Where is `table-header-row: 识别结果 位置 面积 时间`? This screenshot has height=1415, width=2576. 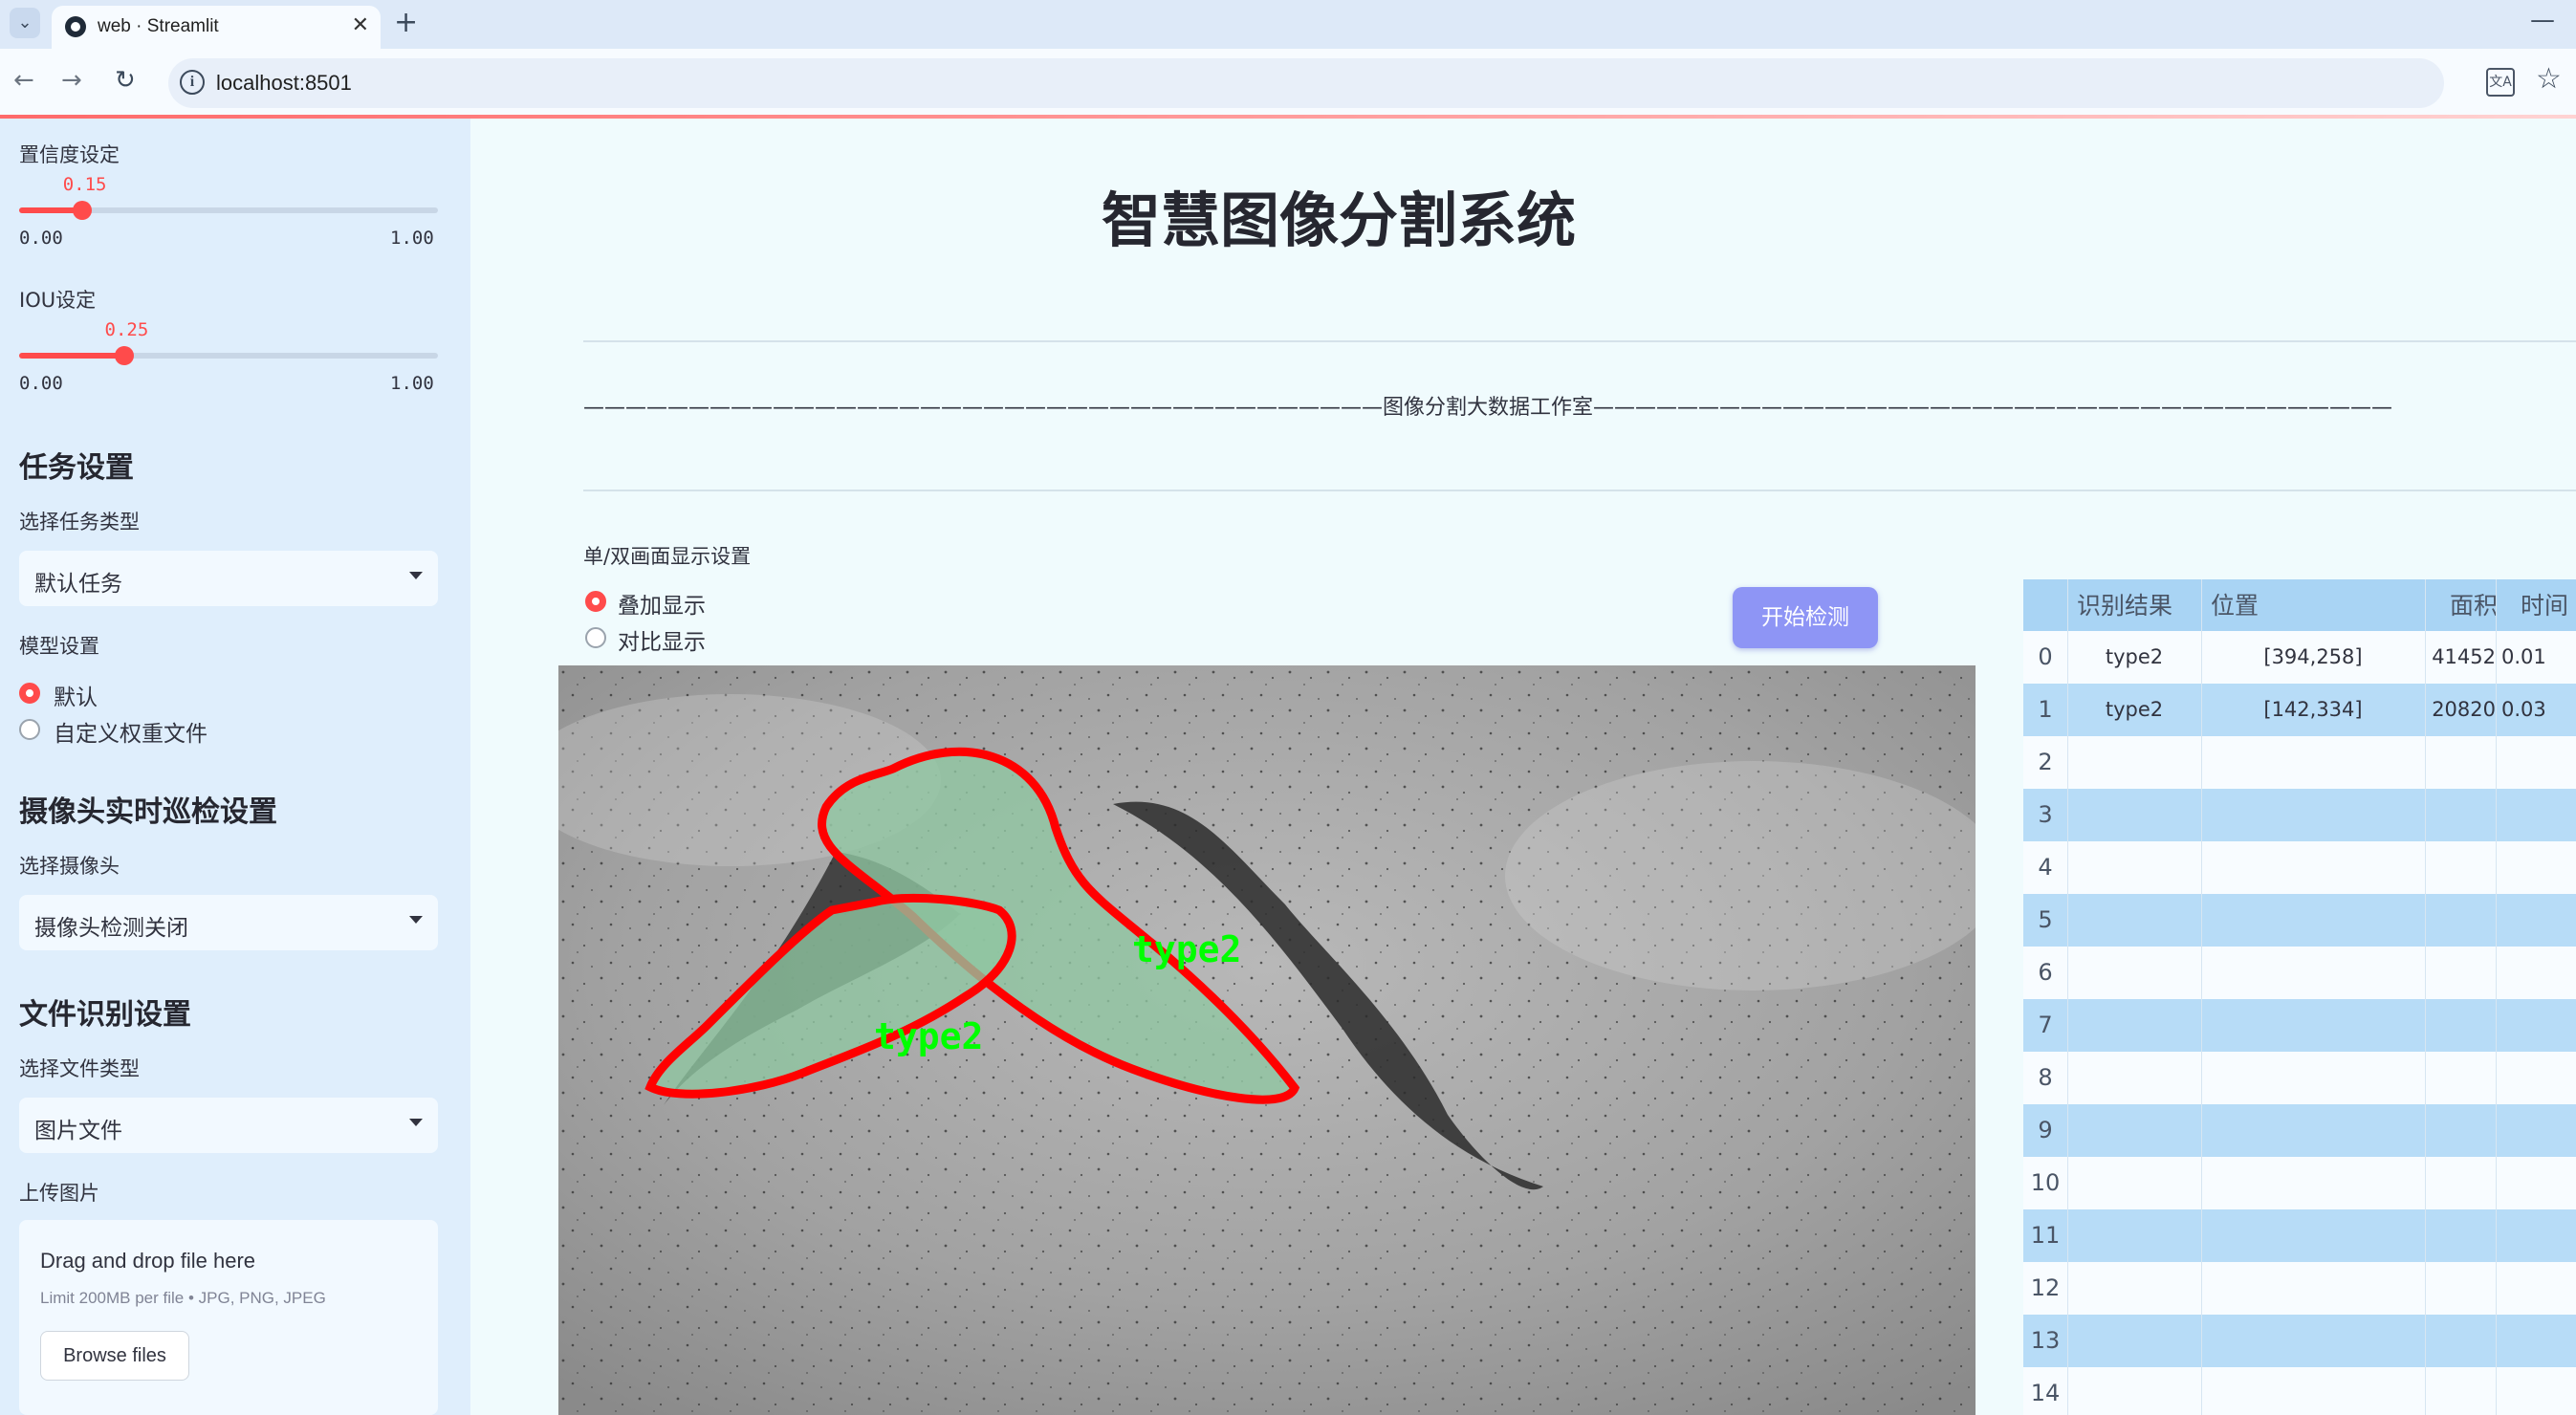 table-header-row: 识别结果 位置 面积 时间 is located at coordinates (2299, 605).